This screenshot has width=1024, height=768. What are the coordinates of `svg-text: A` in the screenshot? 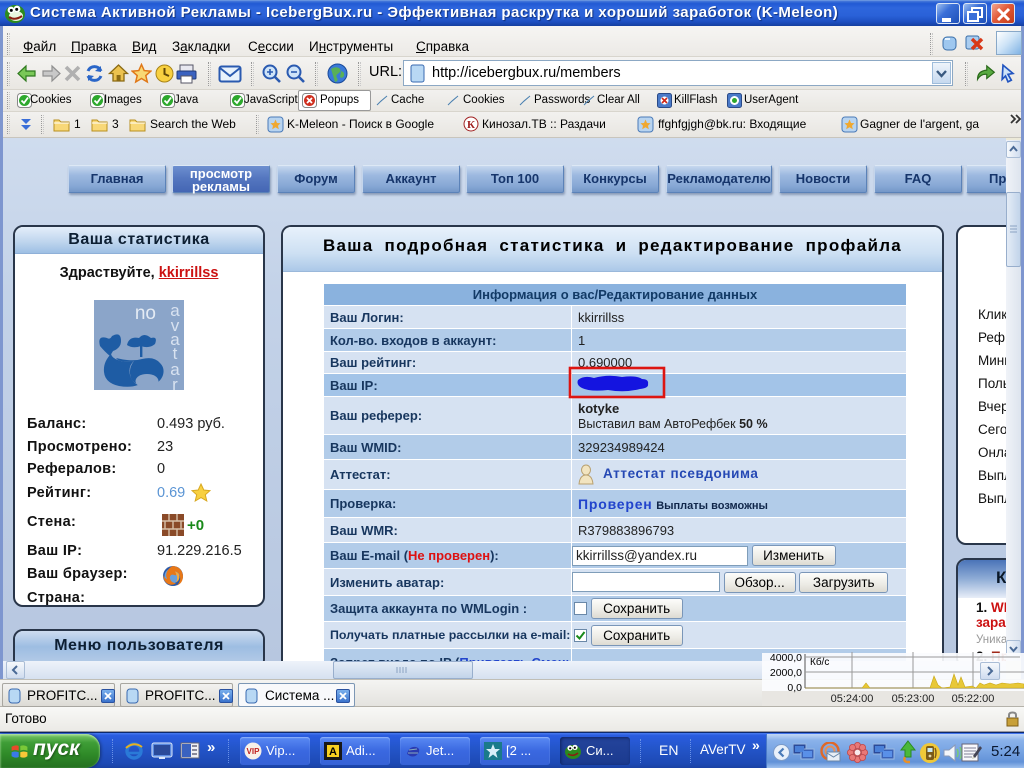 It's located at (333, 752).